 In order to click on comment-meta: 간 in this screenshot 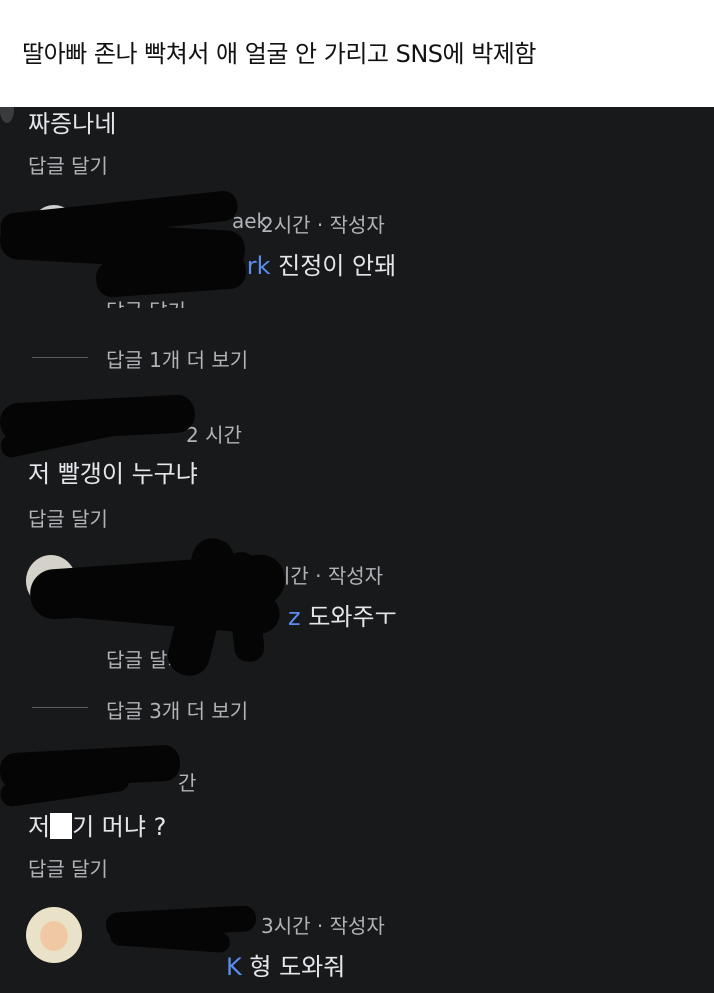, I will do `click(187, 783)`.